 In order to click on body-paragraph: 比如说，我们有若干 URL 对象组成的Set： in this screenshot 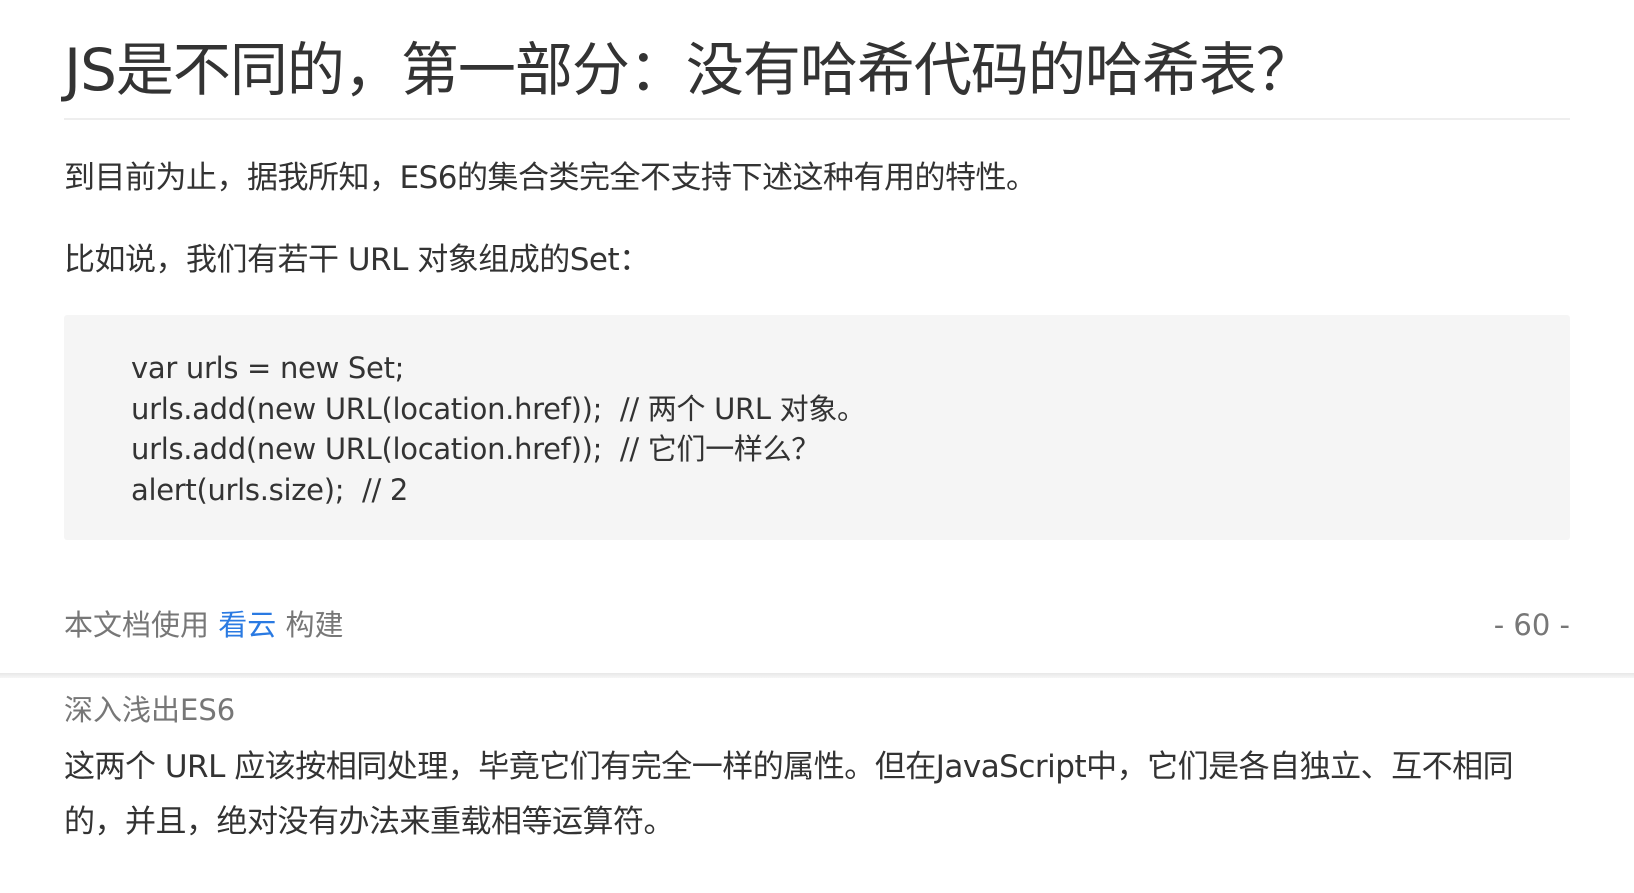, I will do `click(357, 260)`.